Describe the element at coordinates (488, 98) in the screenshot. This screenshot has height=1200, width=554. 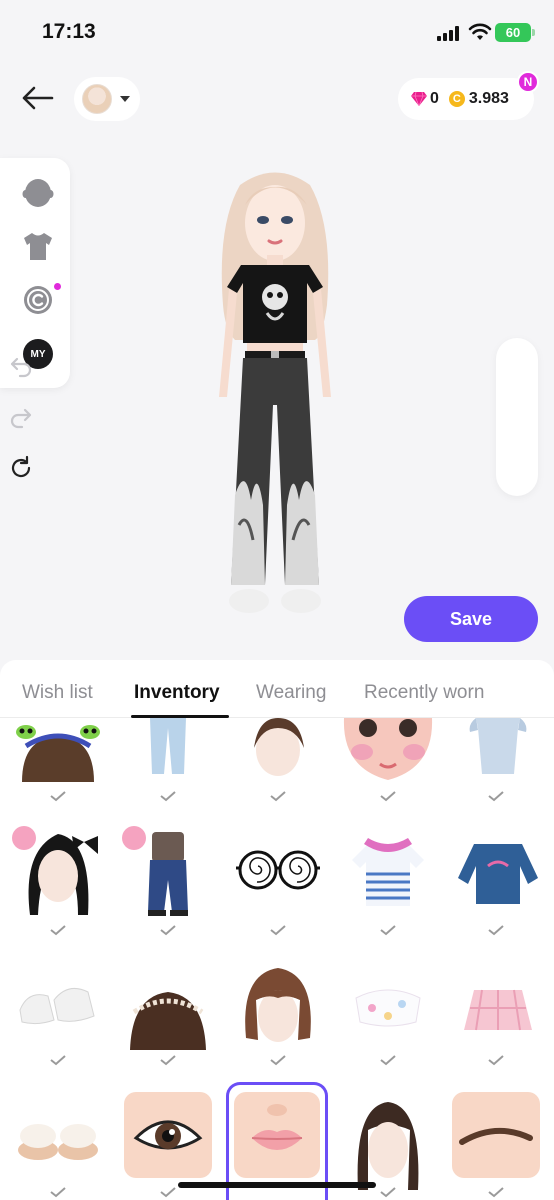
I see `coin-count: 3.983` at that location.